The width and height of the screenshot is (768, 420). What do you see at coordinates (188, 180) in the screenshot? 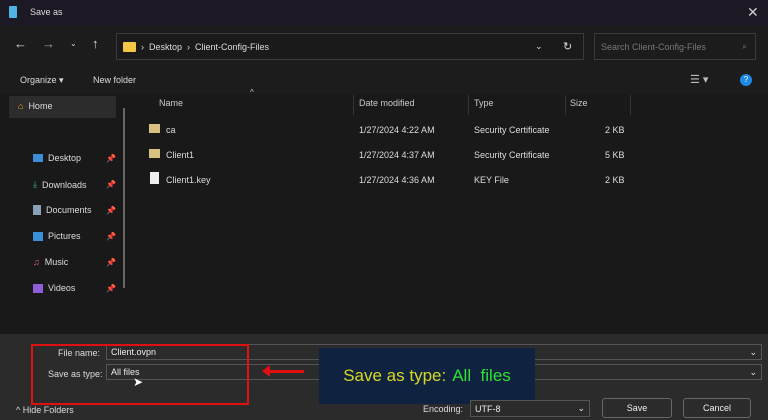
I see `file-name: Client1.key` at bounding box center [188, 180].